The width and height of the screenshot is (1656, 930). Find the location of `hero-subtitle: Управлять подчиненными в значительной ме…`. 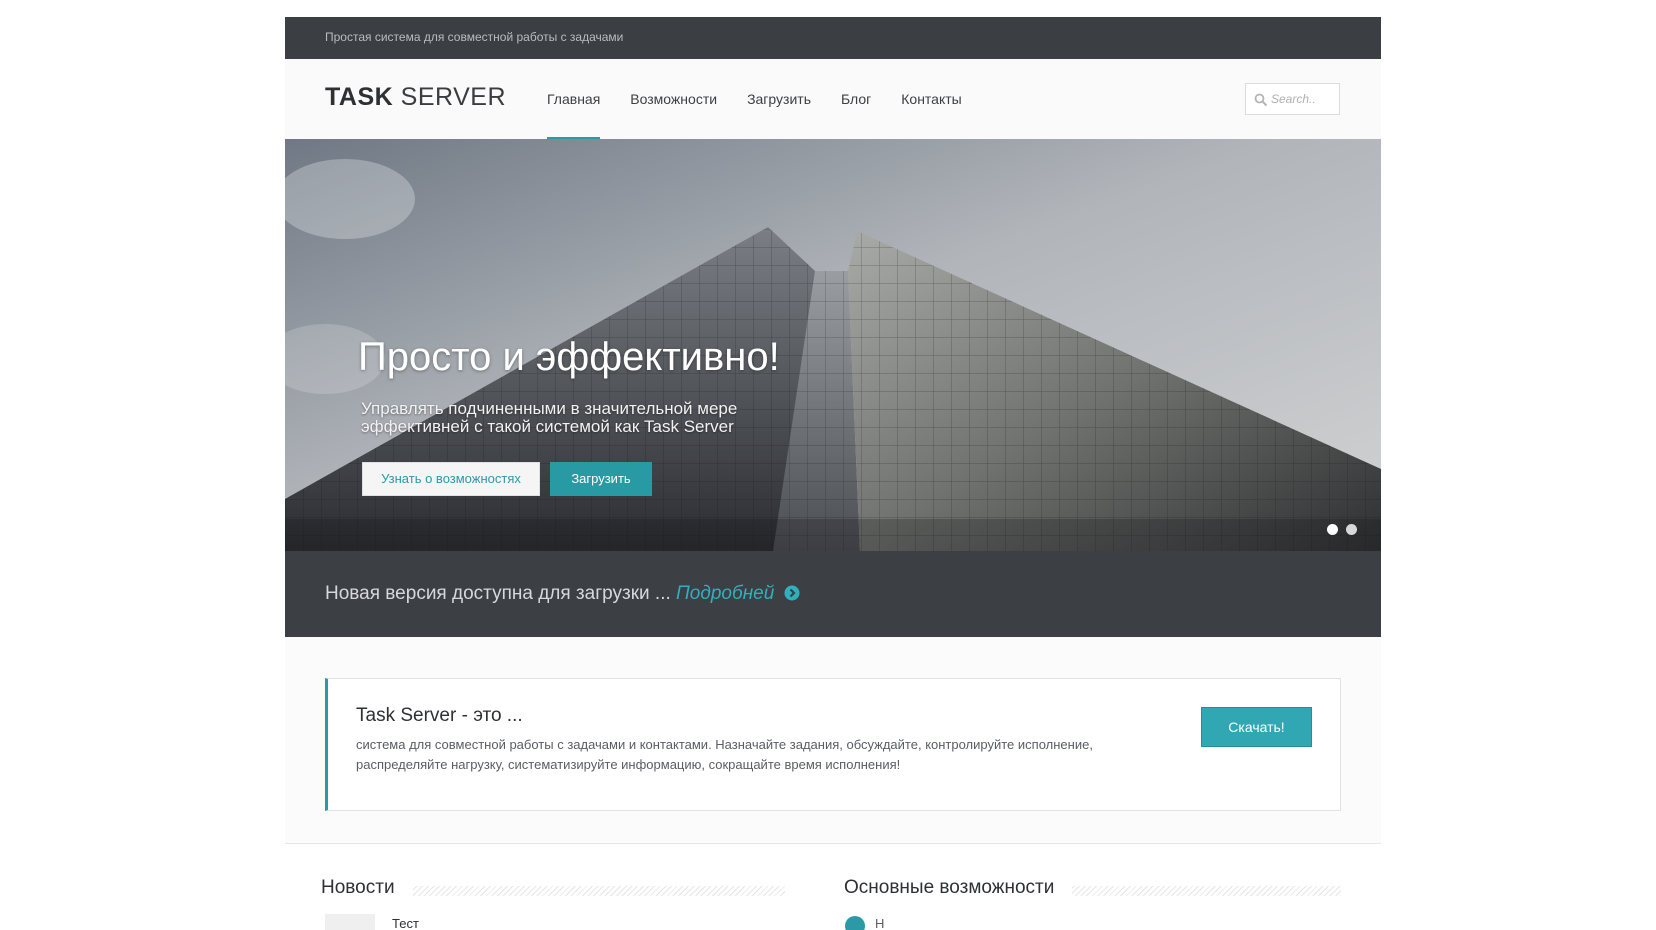

hero-subtitle: Управлять подчиненными в значительной ме… is located at coordinates (549, 417).